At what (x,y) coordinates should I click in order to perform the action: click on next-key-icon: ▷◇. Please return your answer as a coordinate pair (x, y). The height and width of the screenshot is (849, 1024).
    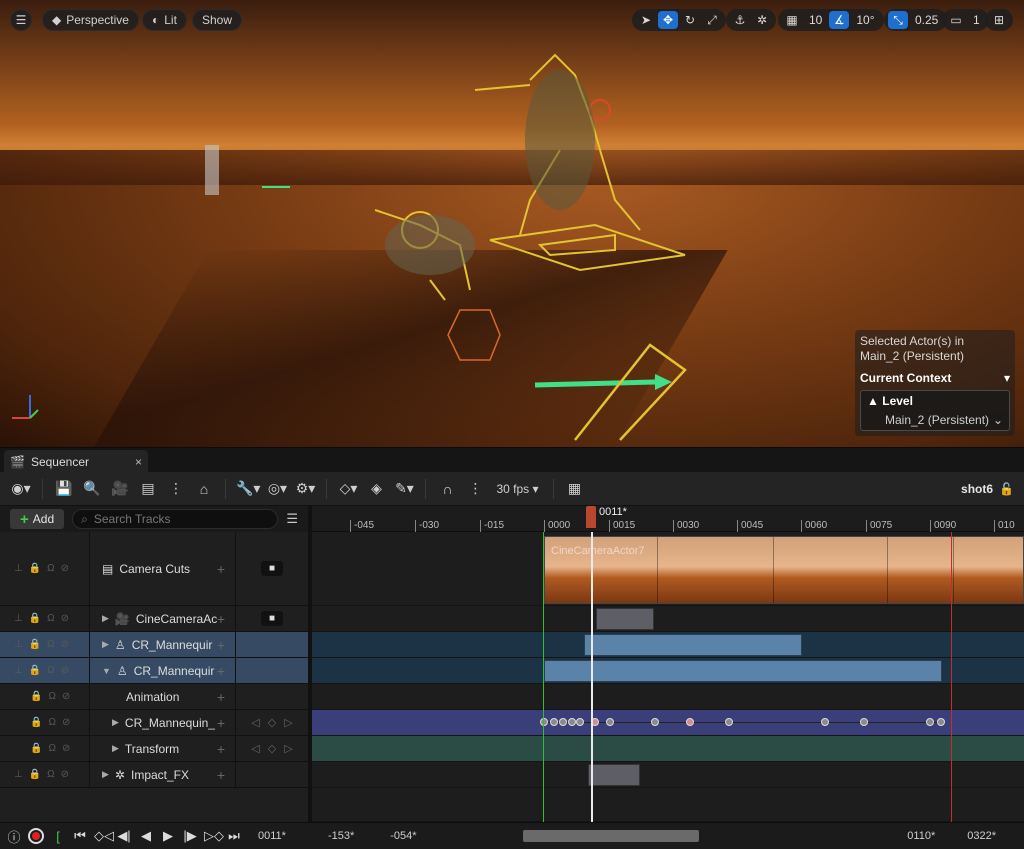
    Looking at the image, I should click on (214, 836).